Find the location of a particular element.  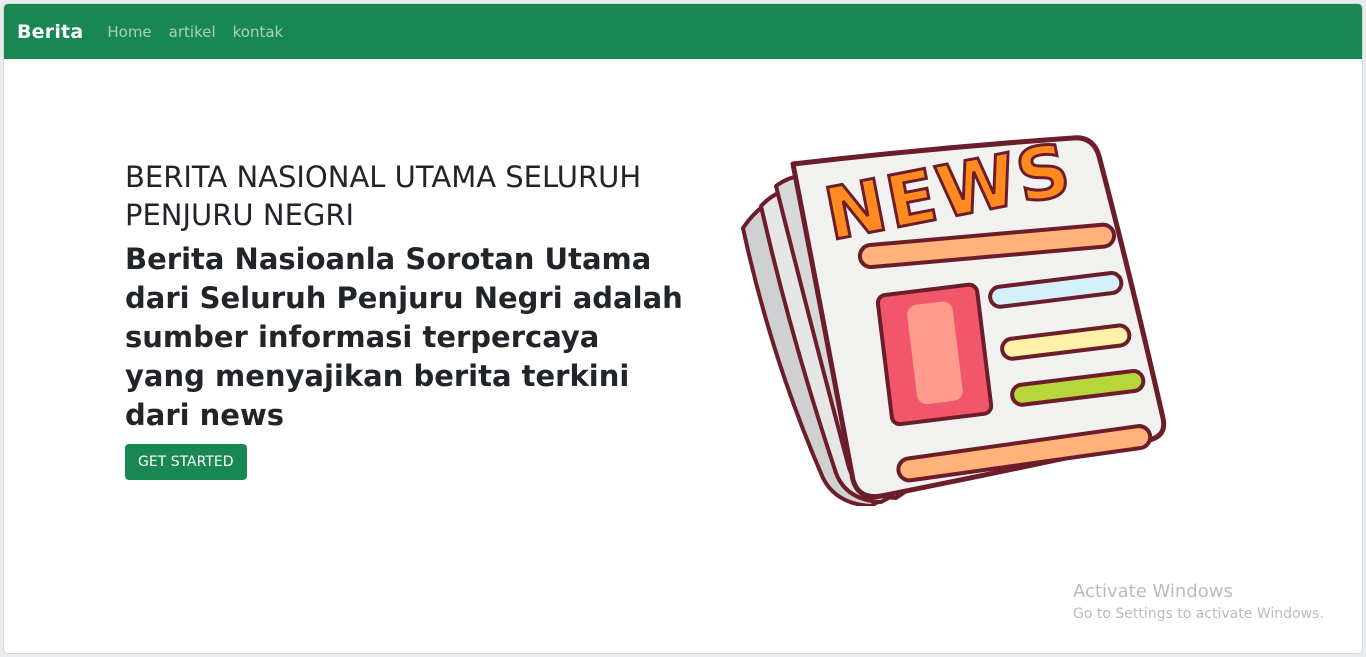

navbar-brand: Berita is located at coordinates (50, 32).